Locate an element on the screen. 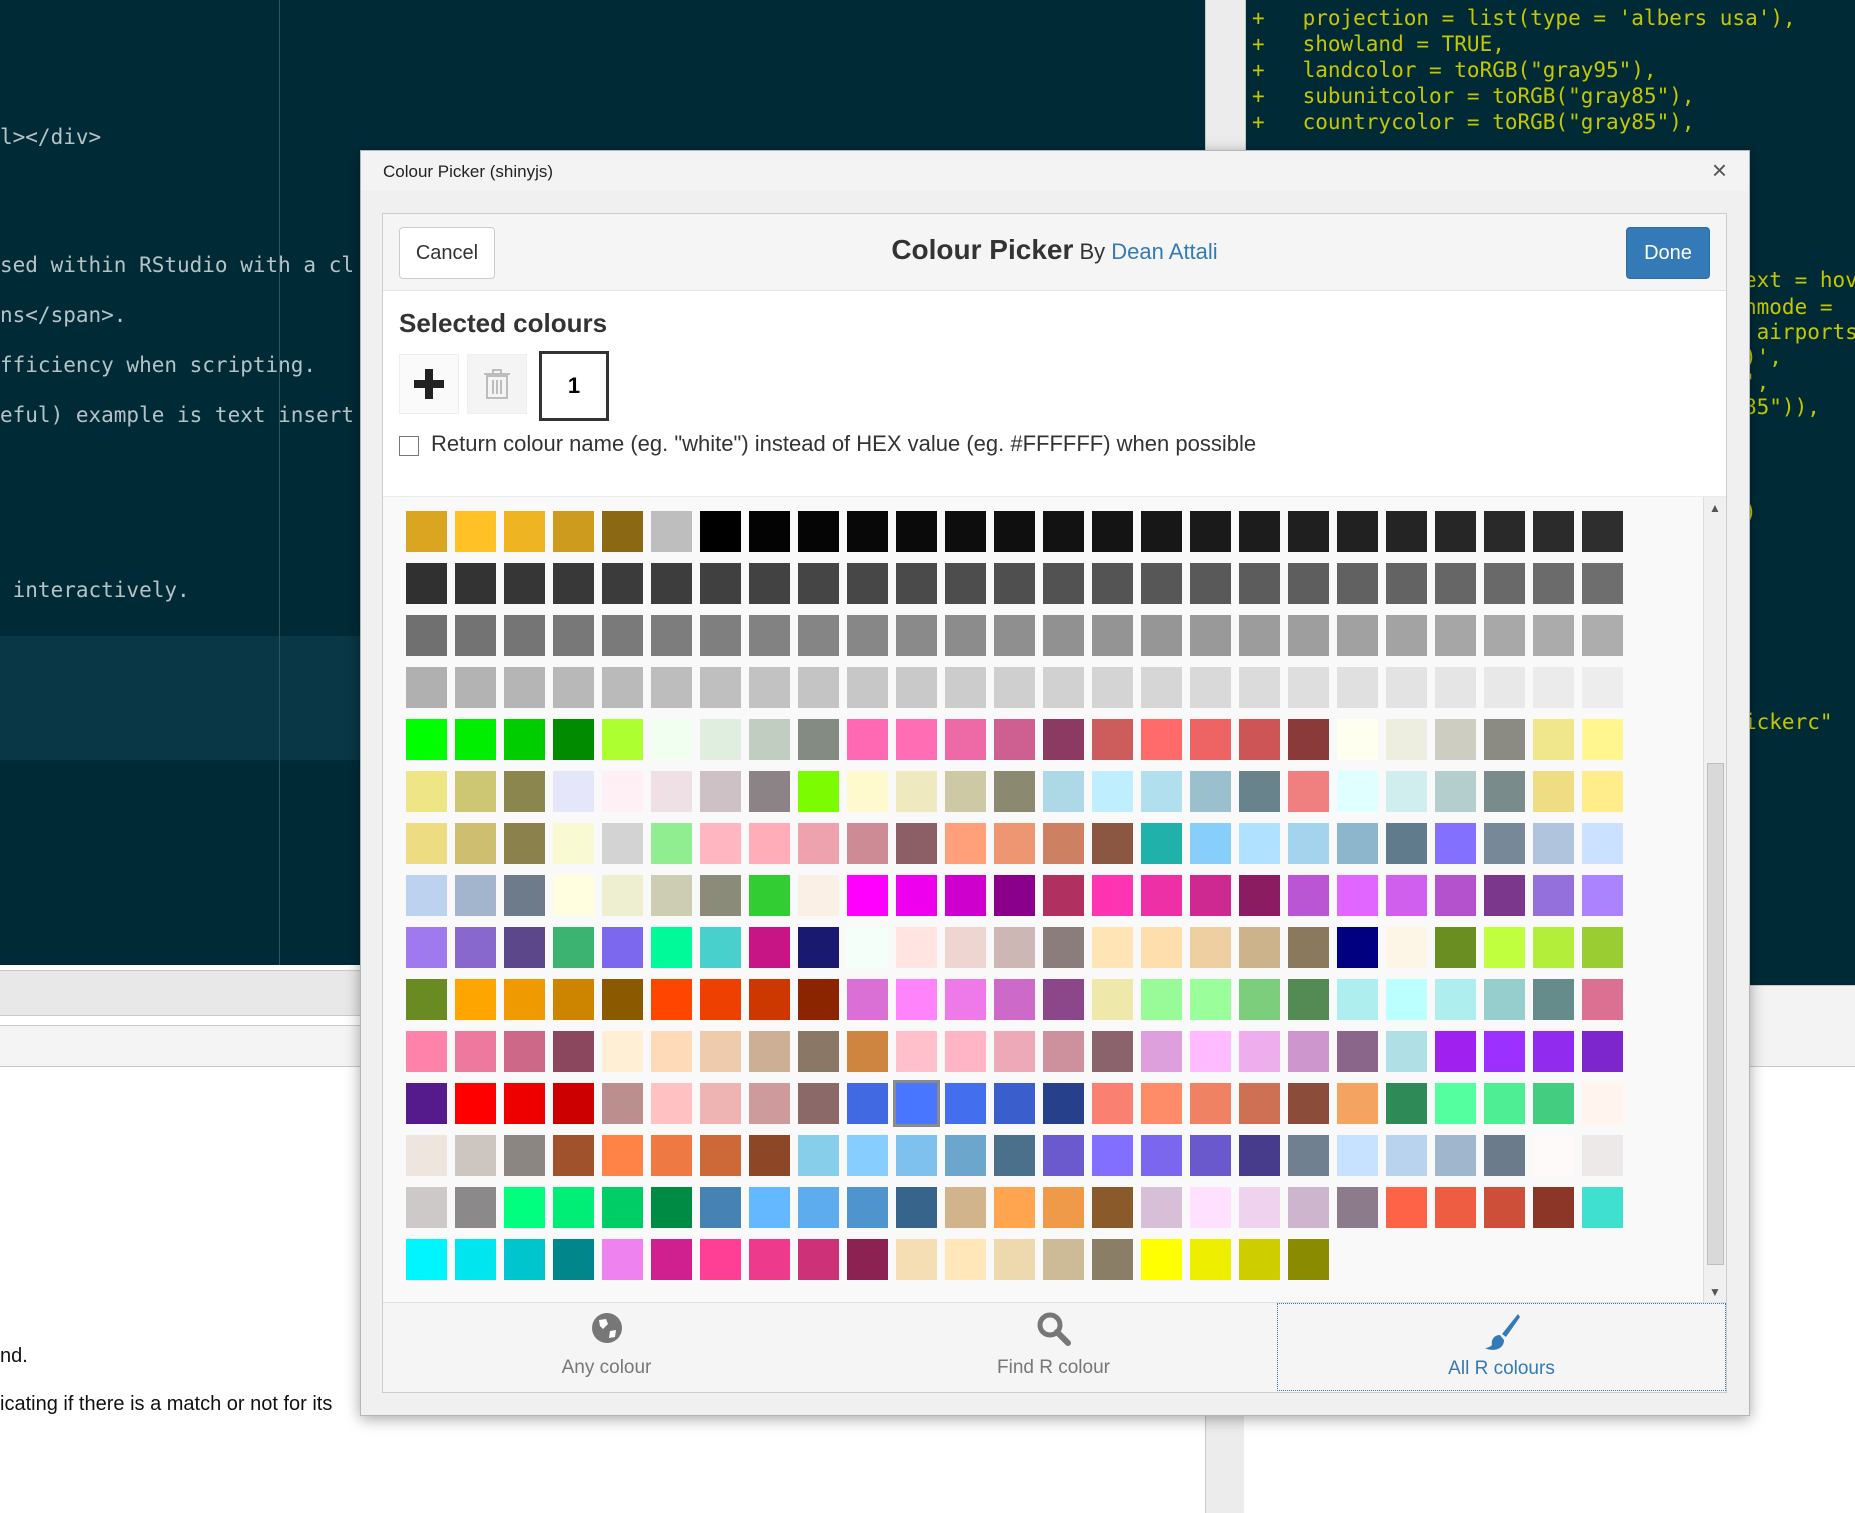 This screenshot has height=1513, width=1855. selected-colour-box: 1 is located at coordinates (574, 386).